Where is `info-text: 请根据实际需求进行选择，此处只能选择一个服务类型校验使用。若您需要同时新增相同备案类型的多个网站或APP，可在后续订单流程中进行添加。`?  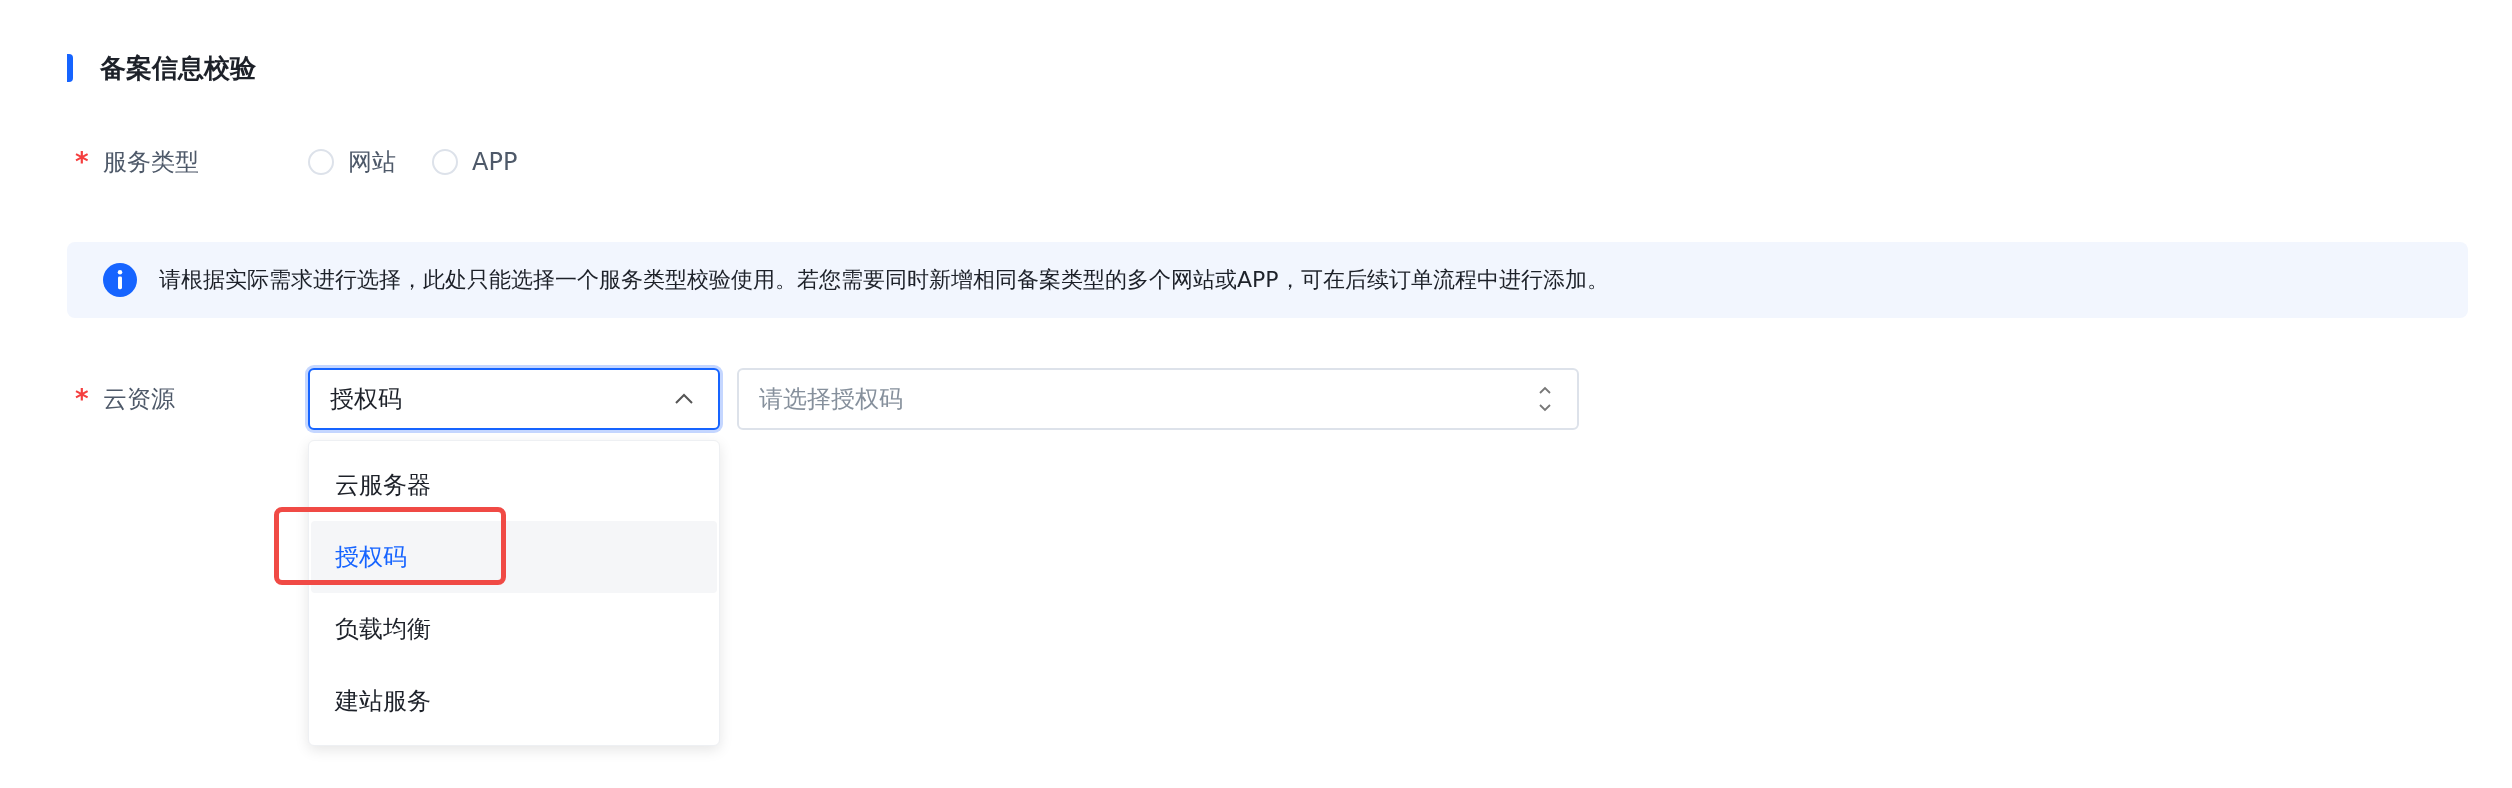 info-text: 请根据实际需求进行选择，此处只能选择一个服务类型校验使用。若您需要同时新增相同备案类型的多个网站或APP，可在后续订单流程中进行添加。 is located at coordinates (884, 280).